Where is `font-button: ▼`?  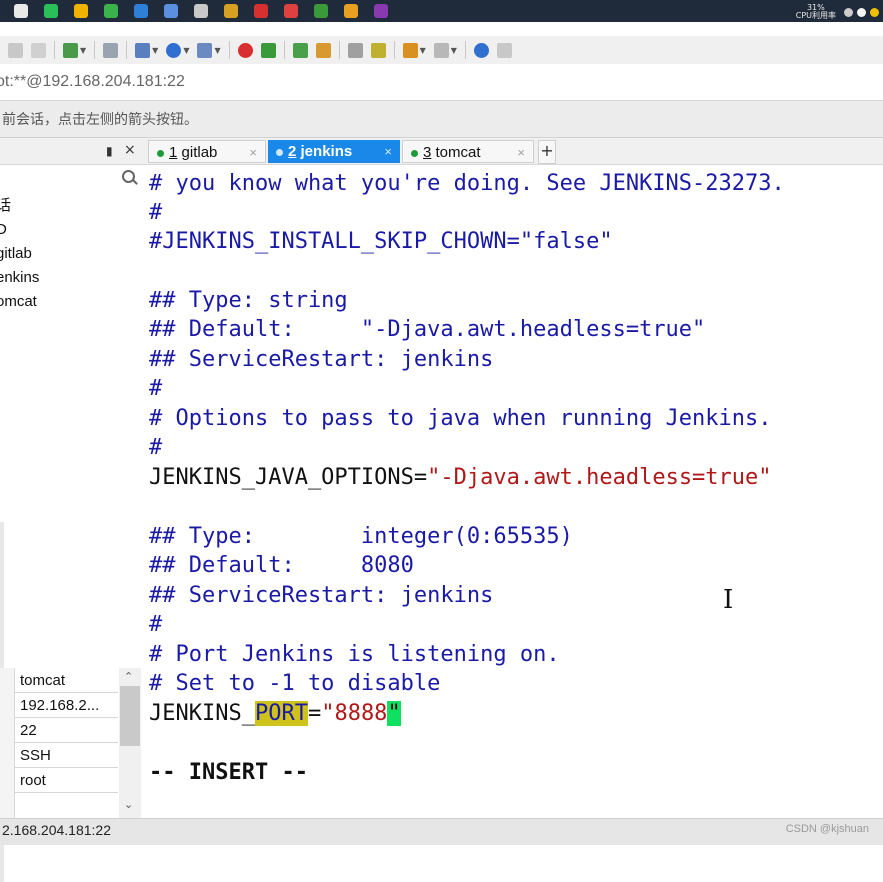
font-button: ▼ is located at coordinates (209, 50).